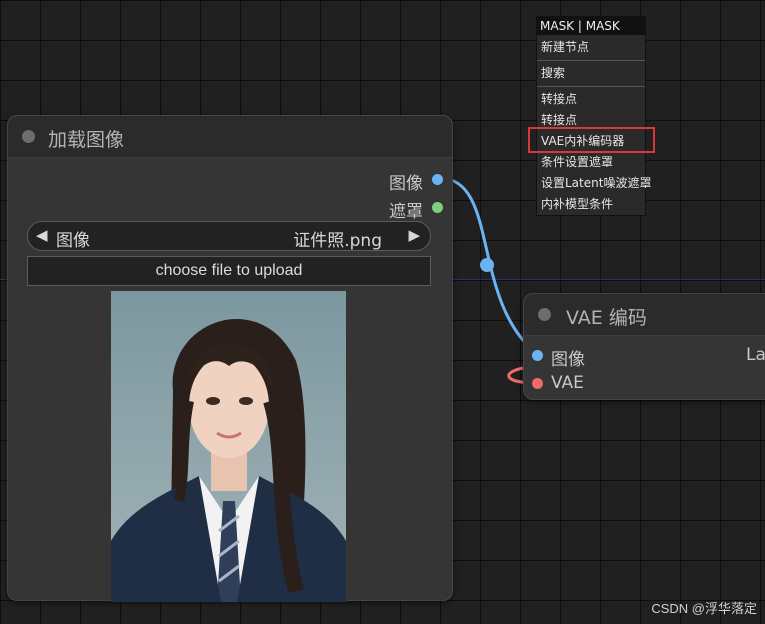  What do you see at coordinates (229, 236) in the screenshot?
I see `image-combo-widget: ◀ 图像 证件照.png ▶` at bounding box center [229, 236].